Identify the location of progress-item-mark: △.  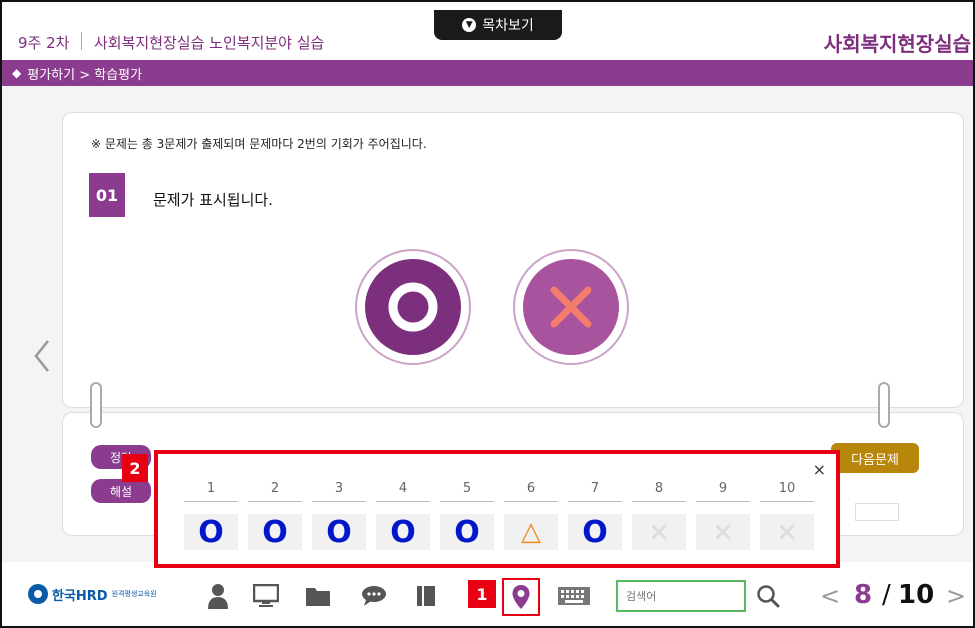
(531, 532).